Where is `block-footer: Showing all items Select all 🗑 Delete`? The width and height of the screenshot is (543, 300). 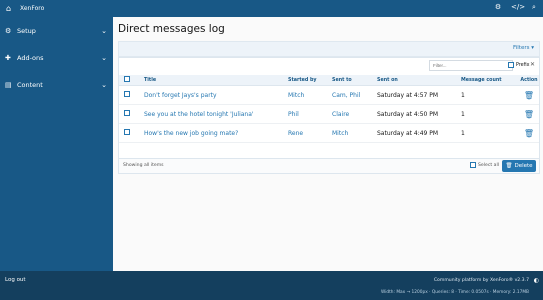
block-footer: Showing all items Select all 🗑 Delete is located at coordinates (329, 165).